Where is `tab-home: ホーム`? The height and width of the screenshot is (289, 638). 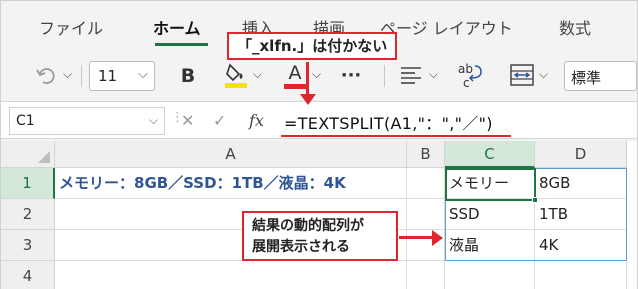
tab-home: ホーム is located at coordinates (177, 27).